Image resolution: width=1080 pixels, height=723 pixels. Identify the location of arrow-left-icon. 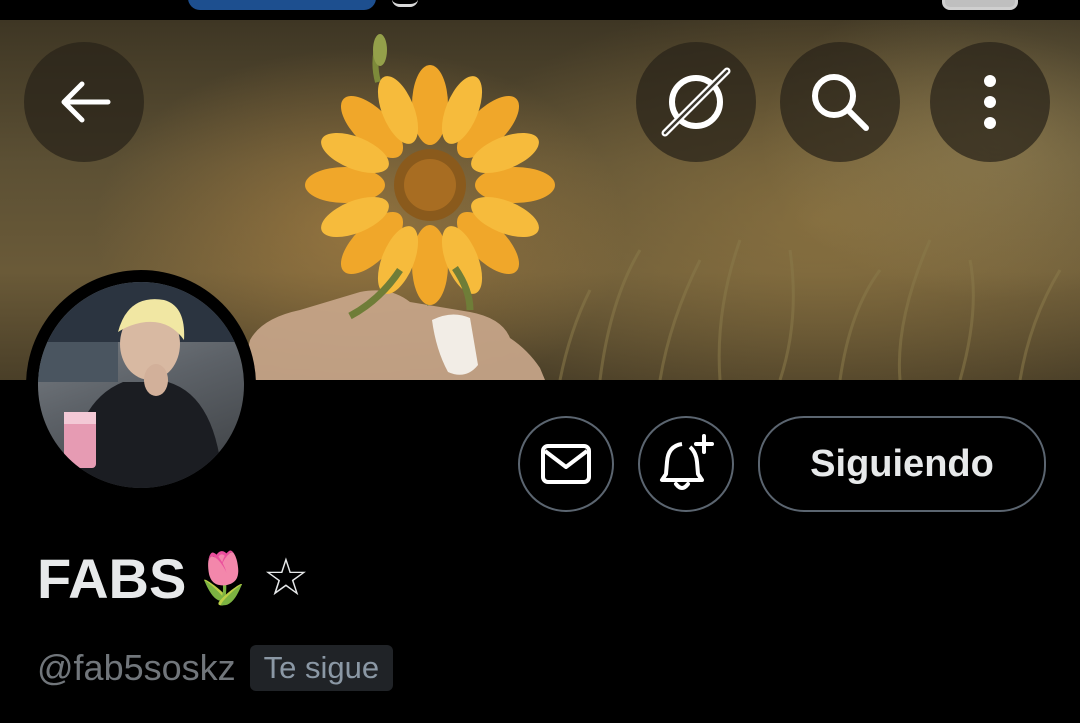
(86, 102).